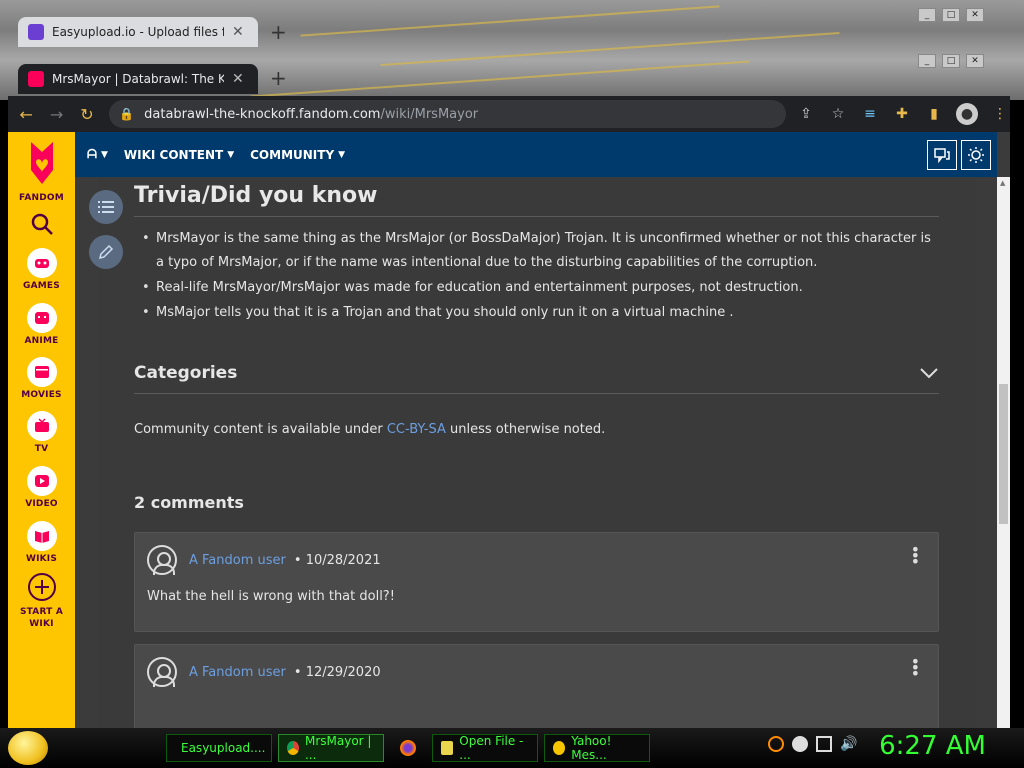 The image size is (1024, 768). Describe the element at coordinates (800, 744) in the screenshot. I see `tray-circle-icon` at that location.